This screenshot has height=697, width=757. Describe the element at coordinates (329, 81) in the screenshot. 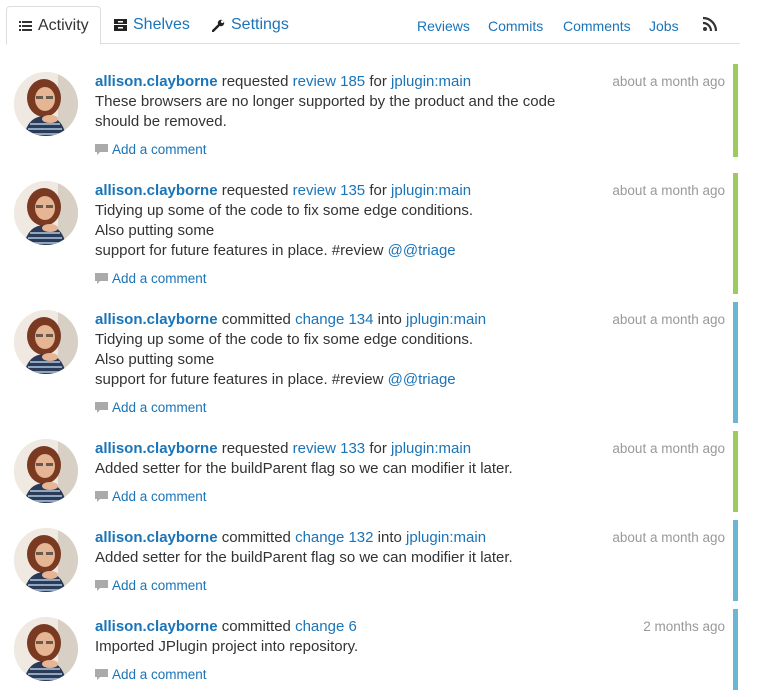

I see `change-link: review 185` at that location.